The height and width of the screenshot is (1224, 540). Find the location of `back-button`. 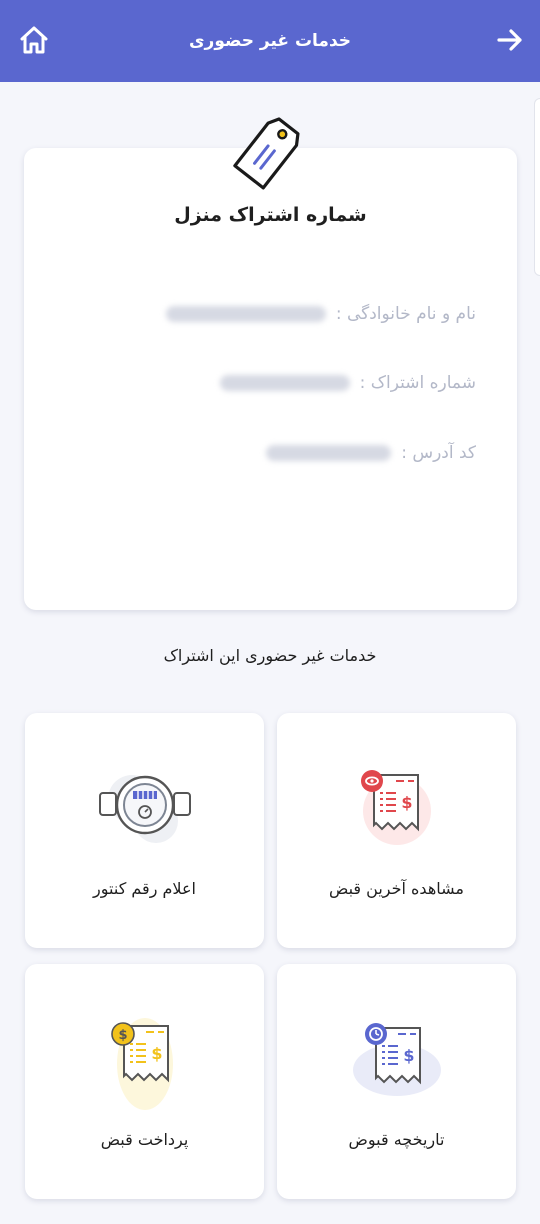

back-button is located at coordinates (510, 40).